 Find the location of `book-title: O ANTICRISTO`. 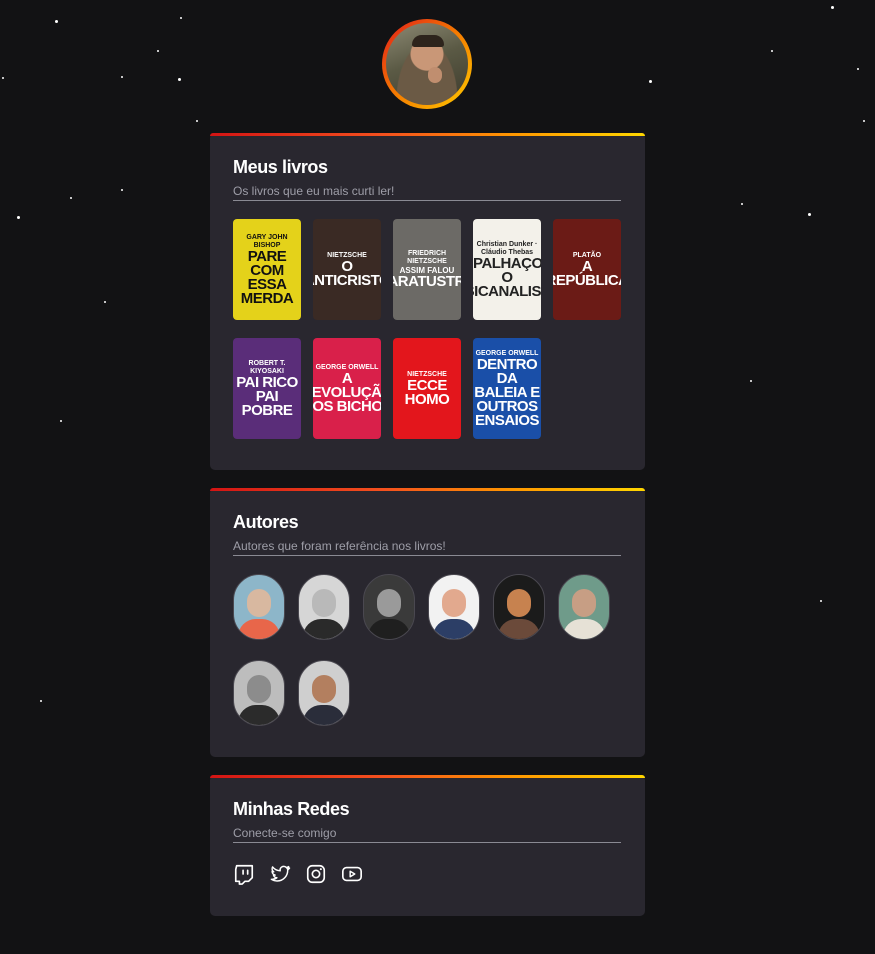

book-title: O ANTICRISTO is located at coordinates (347, 273).